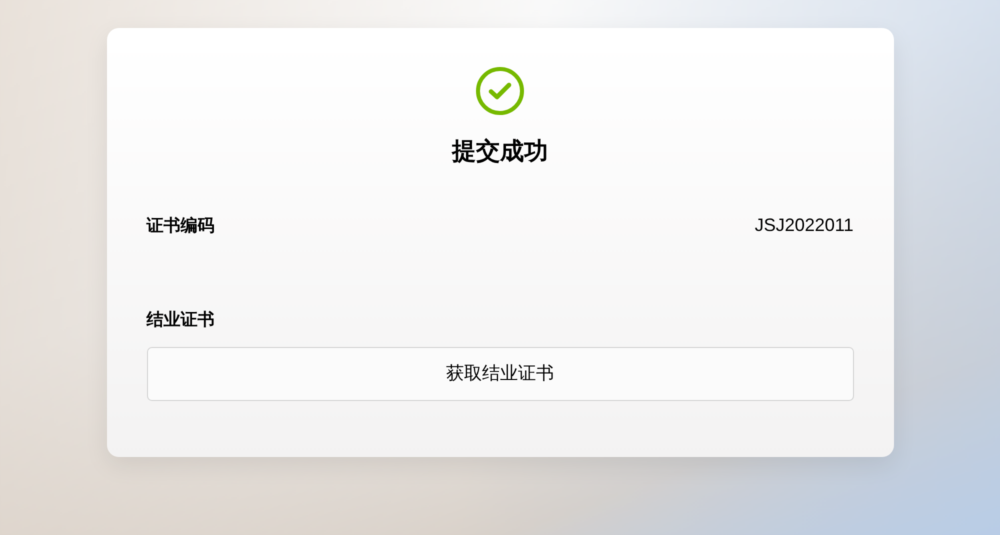  What do you see at coordinates (500, 91) in the screenshot?
I see `check-circle-icon` at bounding box center [500, 91].